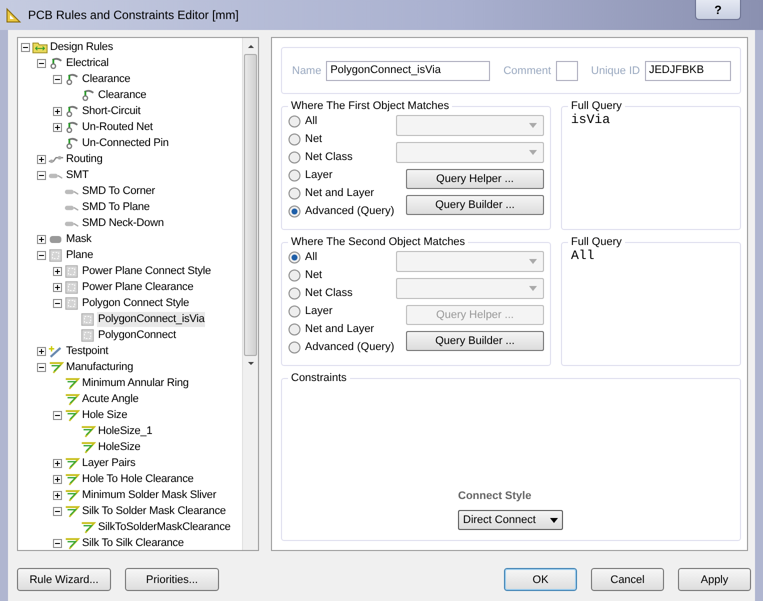  What do you see at coordinates (117, 127) in the screenshot?
I see `tree-item: Un-Routed Net` at bounding box center [117, 127].